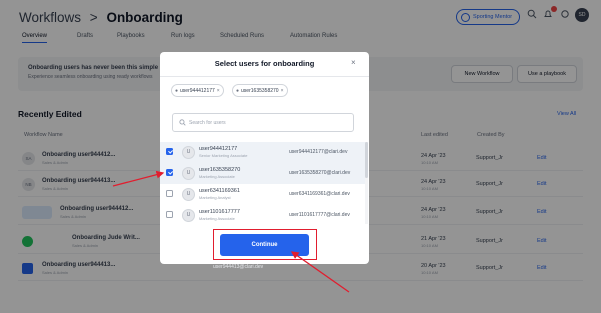 This screenshot has width=601, height=313. Describe the element at coordinates (318, 152) in the screenshot. I see `user-email: user944412177@clari.dev` at that location.